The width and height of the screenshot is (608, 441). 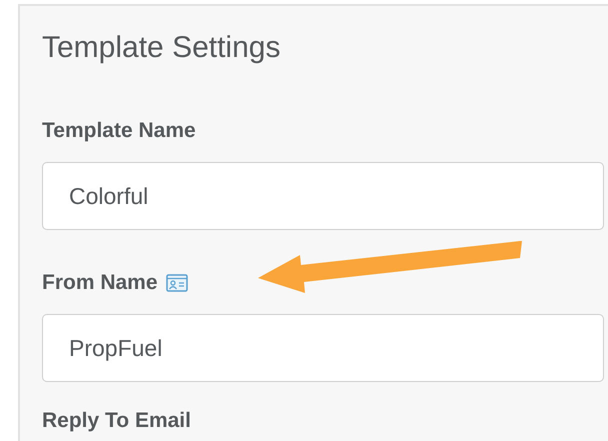 I want to click on text-field: PropFuel, so click(x=323, y=348).